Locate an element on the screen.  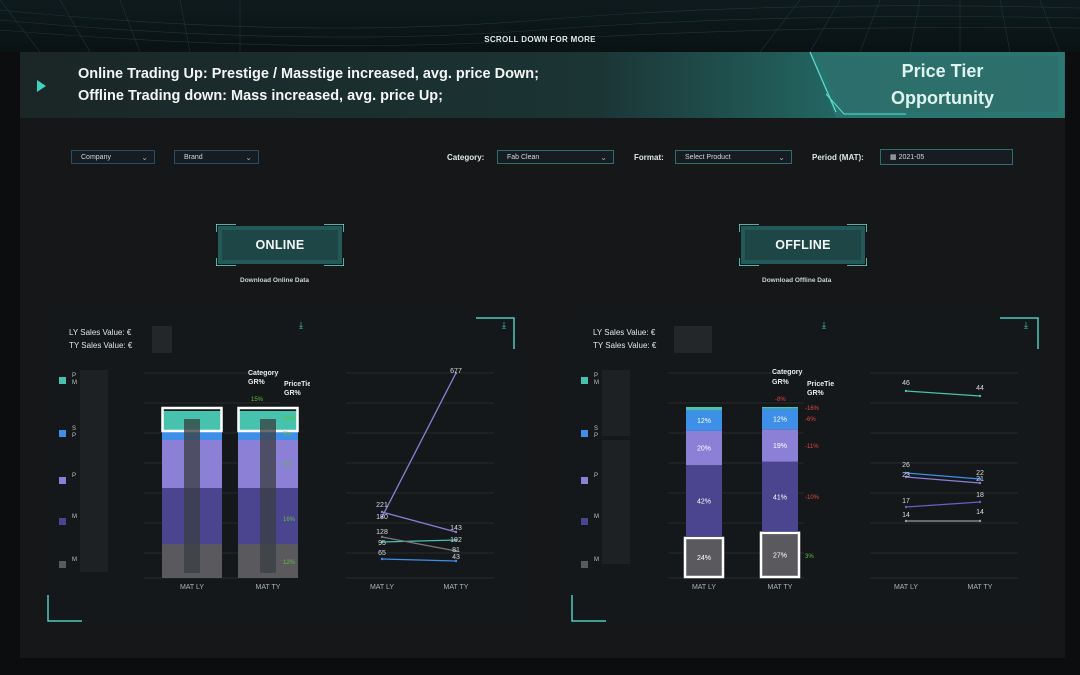
offline-ly-sales: LY Sales Value: € is located at coordinates (624, 332).